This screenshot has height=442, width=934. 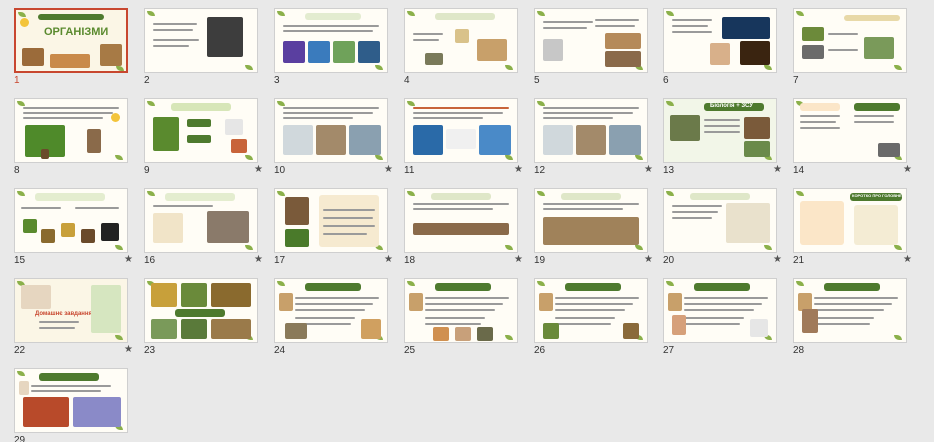 I want to click on slide-thumbnail-cell: 23, so click(x=205, y=320).